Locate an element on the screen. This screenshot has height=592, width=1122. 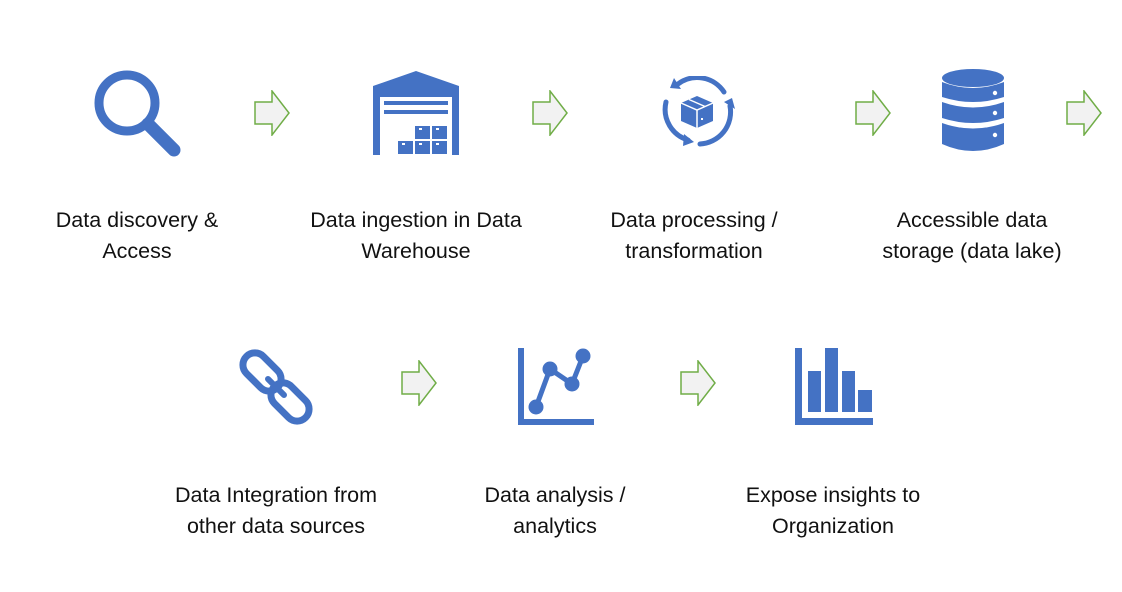
label-line: other data sources is located at coordinates (276, 526).